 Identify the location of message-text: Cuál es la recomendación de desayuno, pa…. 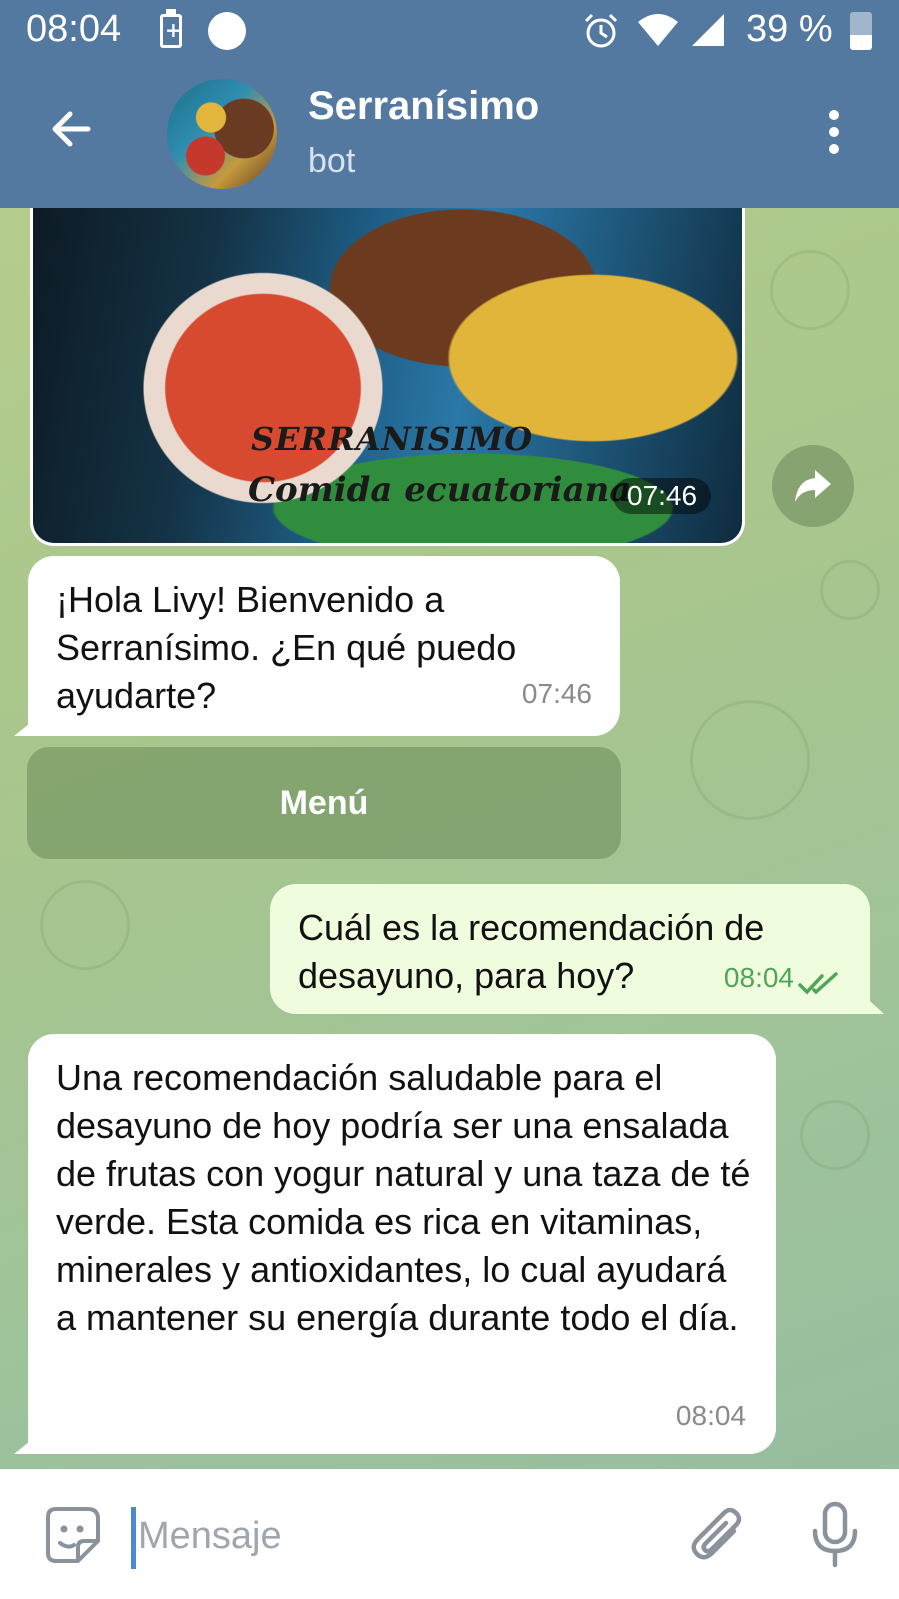
(531, 951).